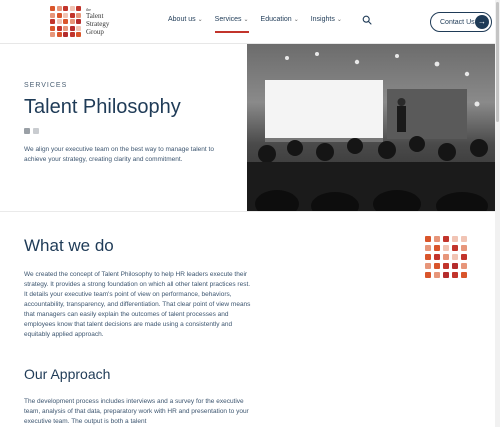 This screenshot has height=427, width=500. Describe the element at coordinates (95, 31) in the screenshot. I see `logo-line3: Group` at that location.